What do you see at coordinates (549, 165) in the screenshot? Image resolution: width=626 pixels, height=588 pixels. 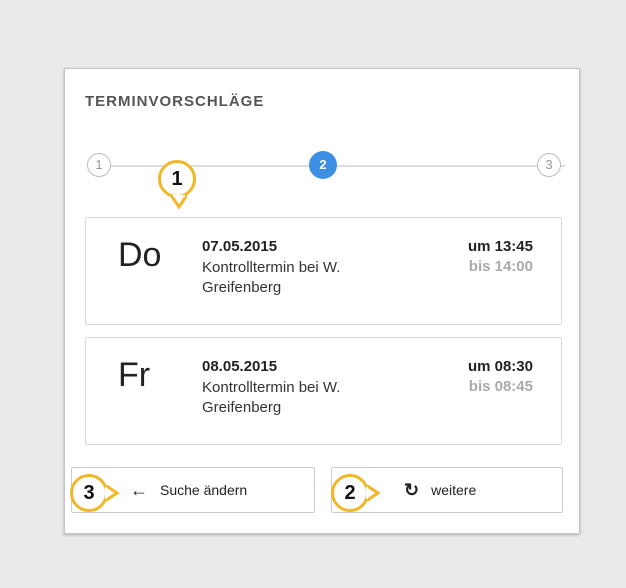 I see `step-3: 3` at bounding box center [549, 165].